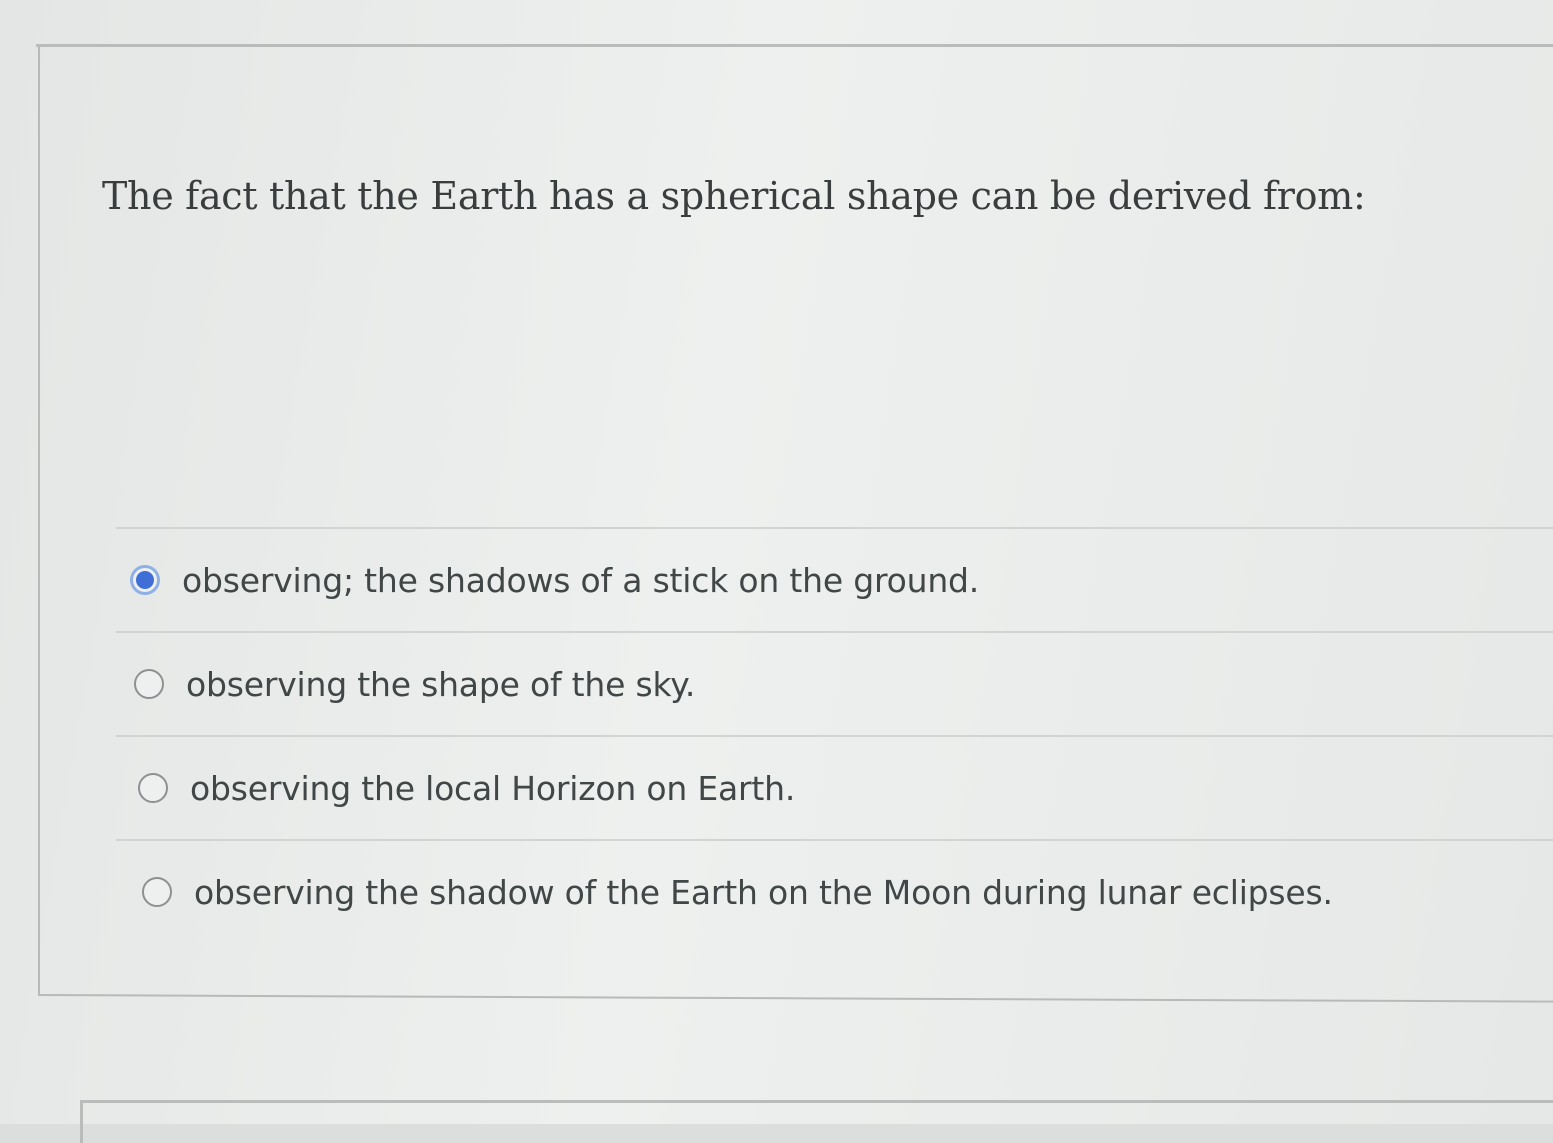 This screenshot has height=1143, width=1553. I want to click on next-question-card, so click(816, 1121).